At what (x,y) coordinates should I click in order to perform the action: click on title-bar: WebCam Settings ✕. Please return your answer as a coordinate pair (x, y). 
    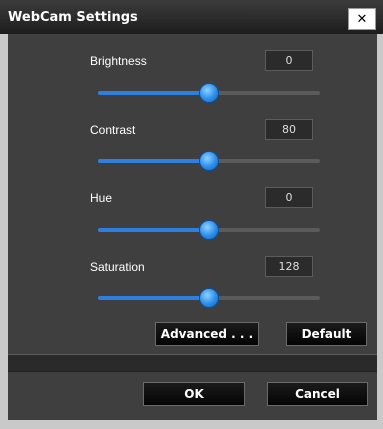
    Looking at the image, I should click on (191, 17).